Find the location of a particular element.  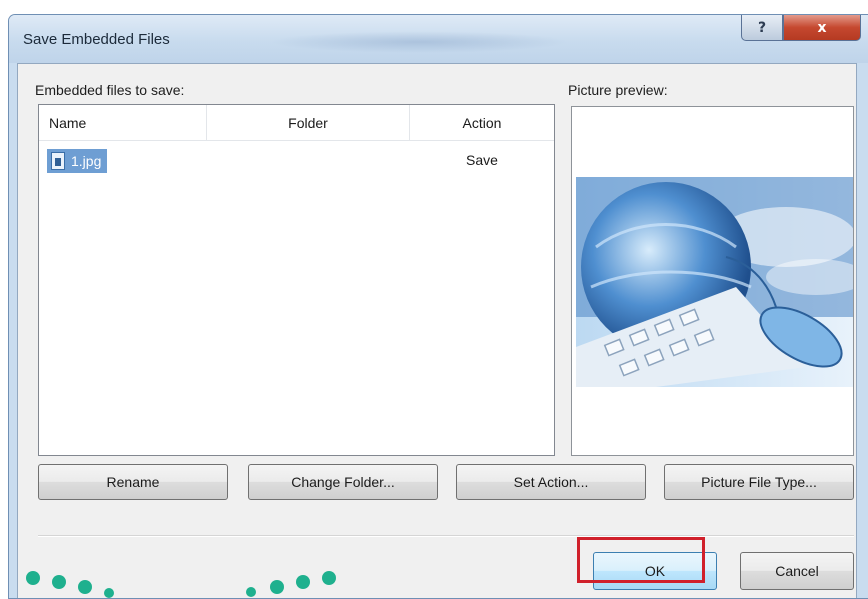

globe-keyboard-mouse-picture is located at coordinates (714, 282).